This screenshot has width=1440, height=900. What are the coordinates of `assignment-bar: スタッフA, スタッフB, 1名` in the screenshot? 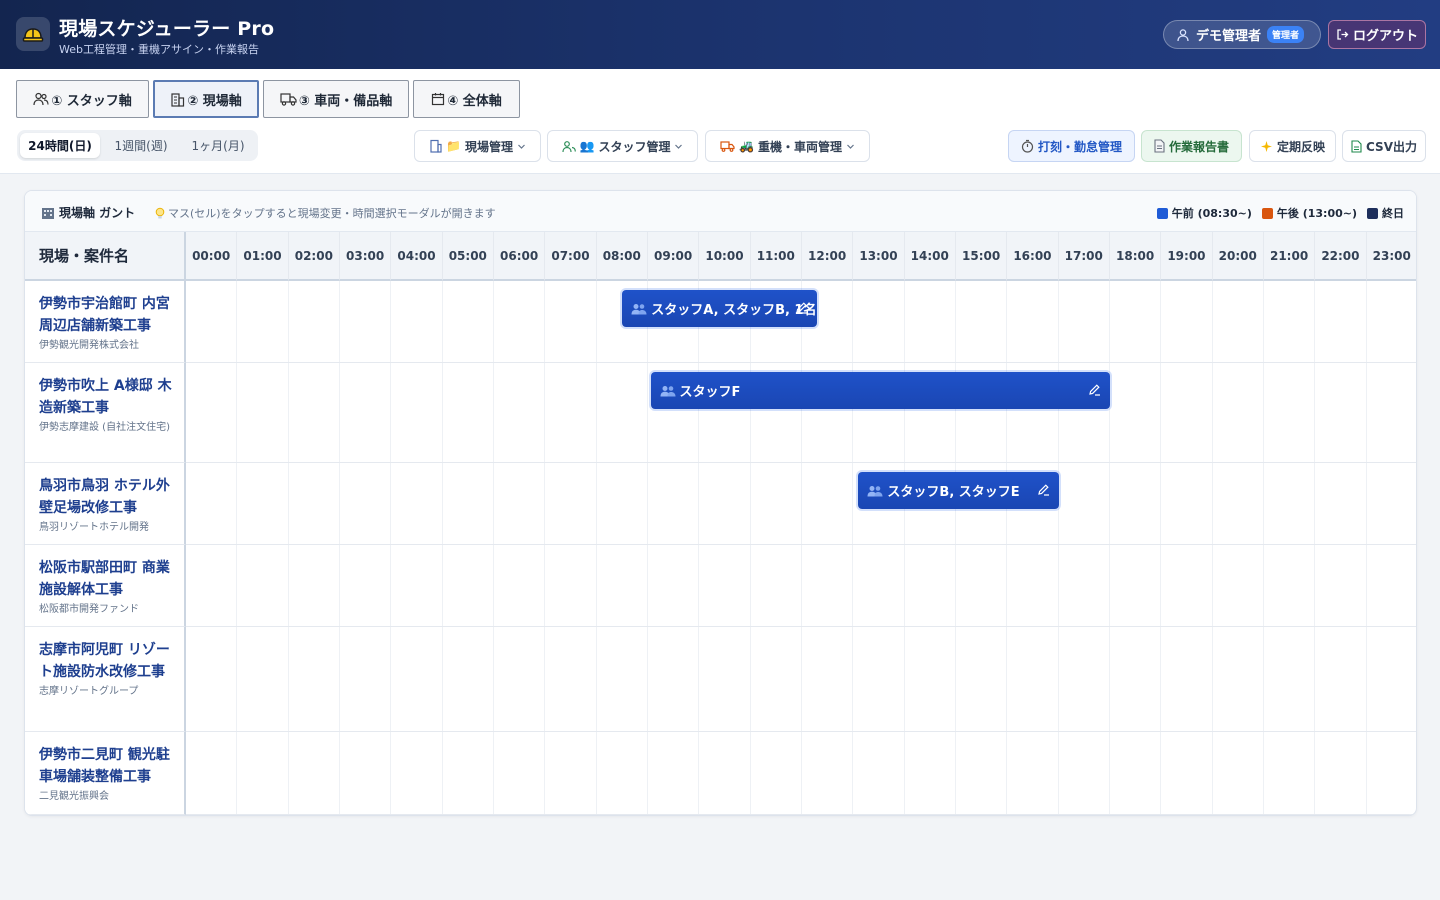 It's located at (720, 308).